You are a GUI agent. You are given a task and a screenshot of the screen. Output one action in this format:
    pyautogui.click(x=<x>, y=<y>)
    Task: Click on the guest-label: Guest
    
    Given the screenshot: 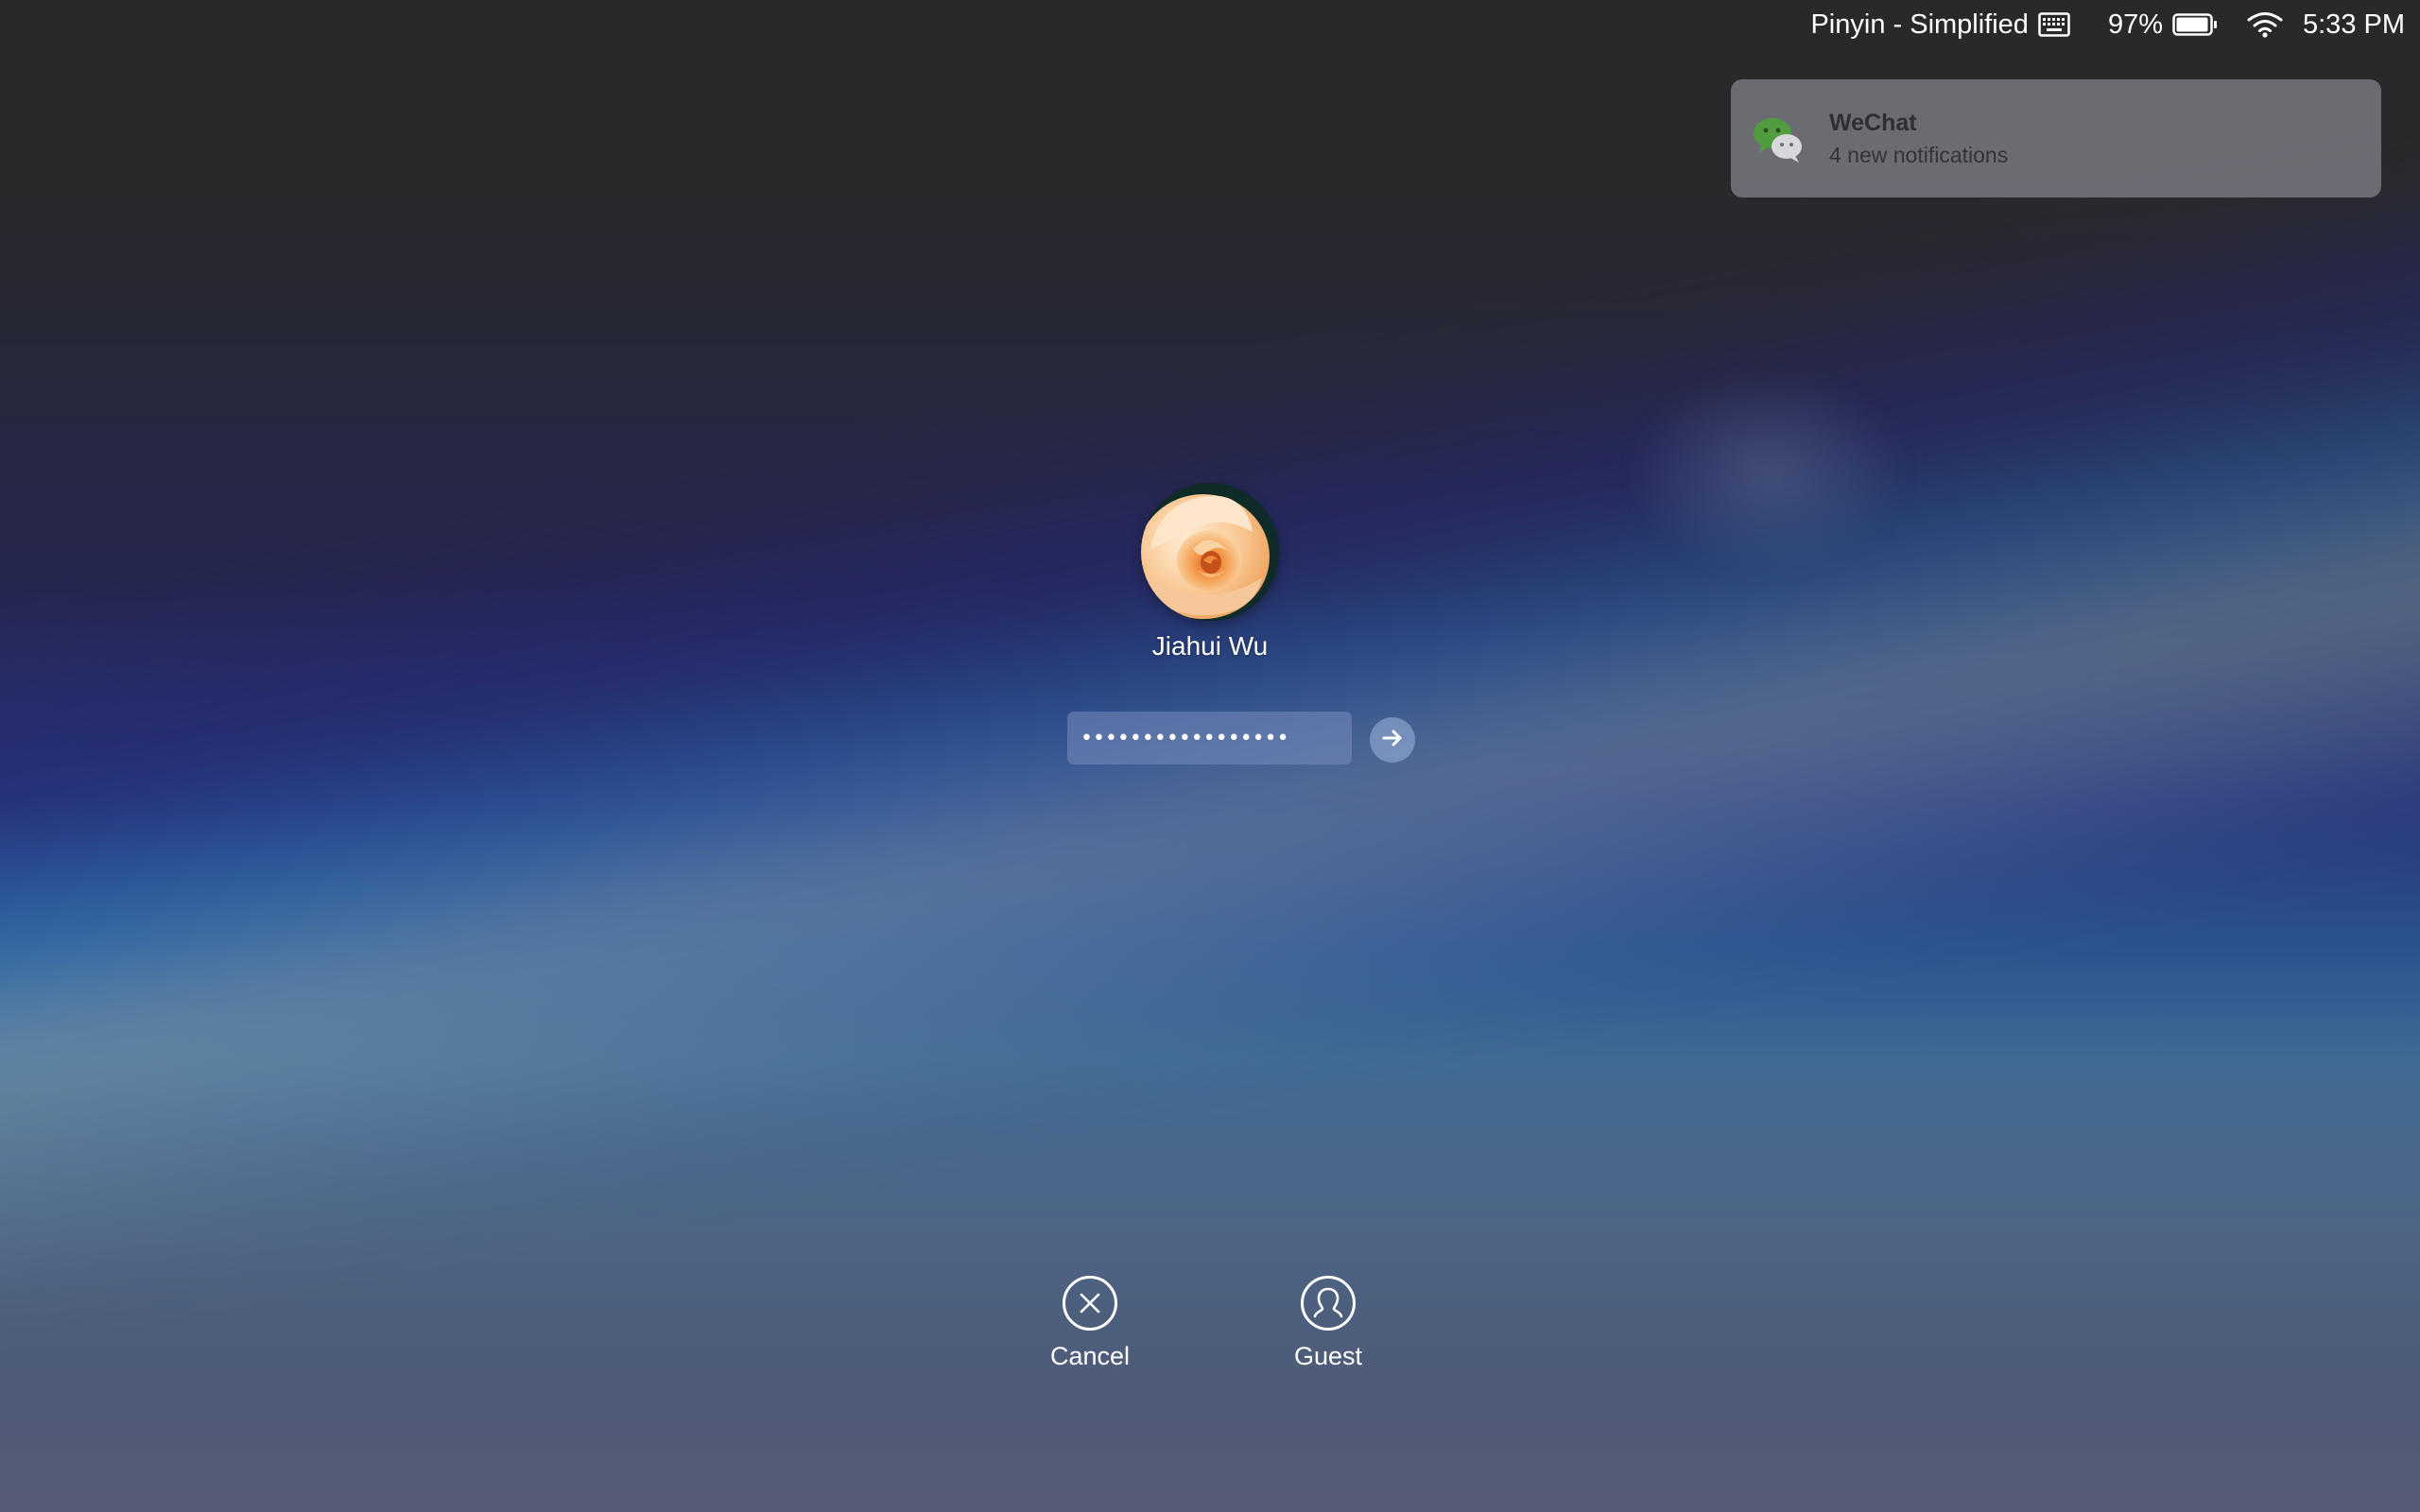 What is the action you would take?
    pyautogui.click(x=1328, y=1356)
    